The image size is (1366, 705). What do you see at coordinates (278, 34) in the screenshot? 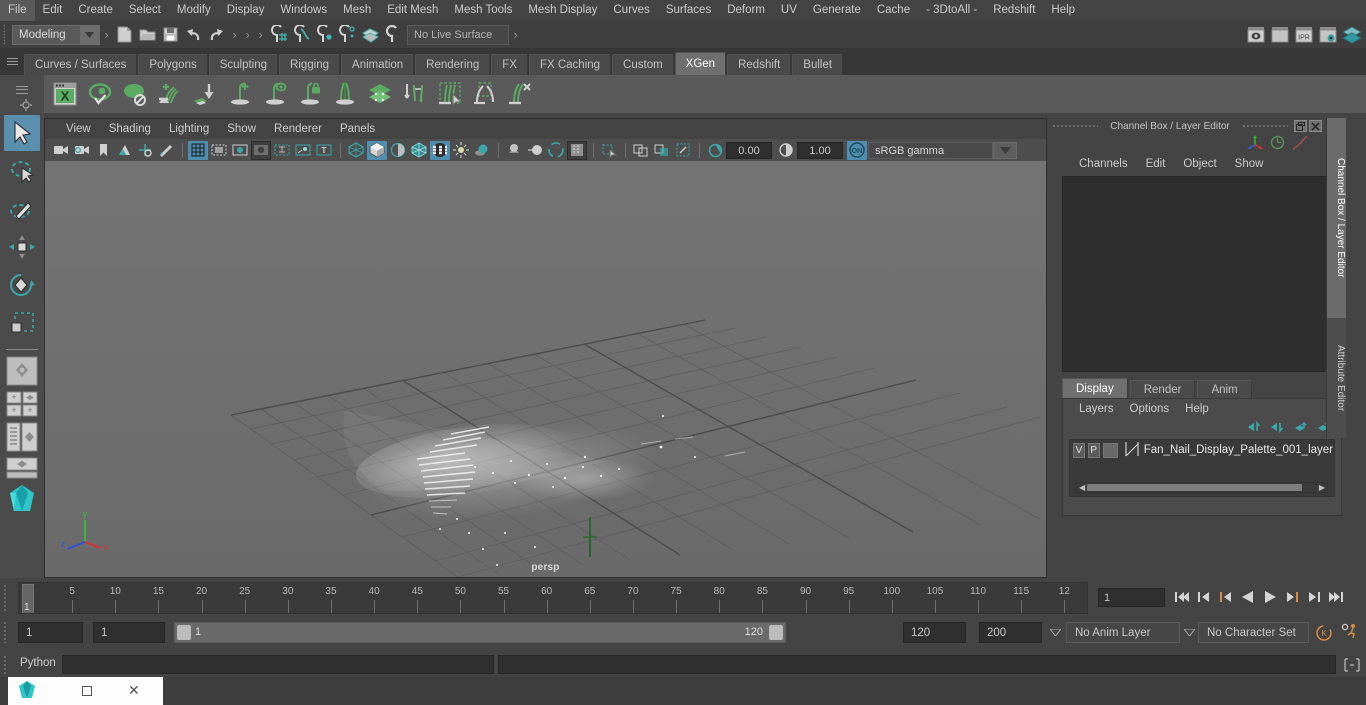
I see `snap-to-grid-icon` at bounding box center [278, 34].